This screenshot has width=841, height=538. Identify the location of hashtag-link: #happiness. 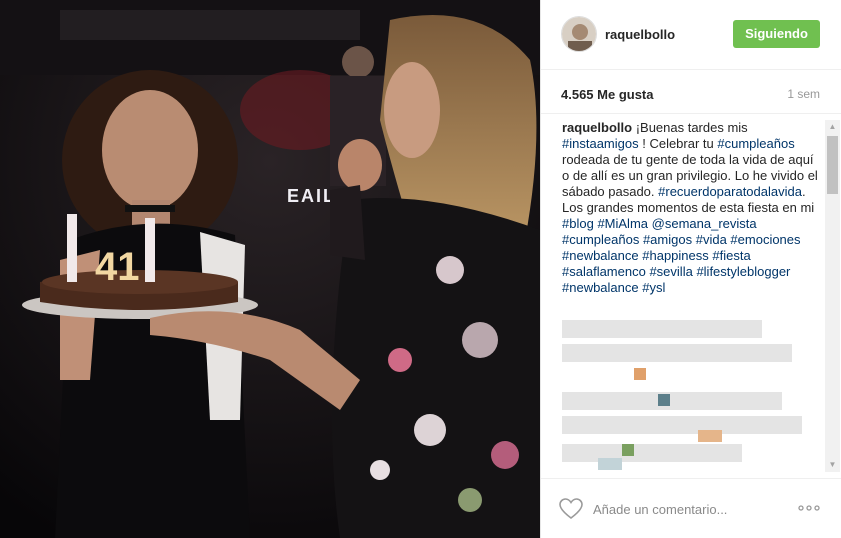
(675, 255).